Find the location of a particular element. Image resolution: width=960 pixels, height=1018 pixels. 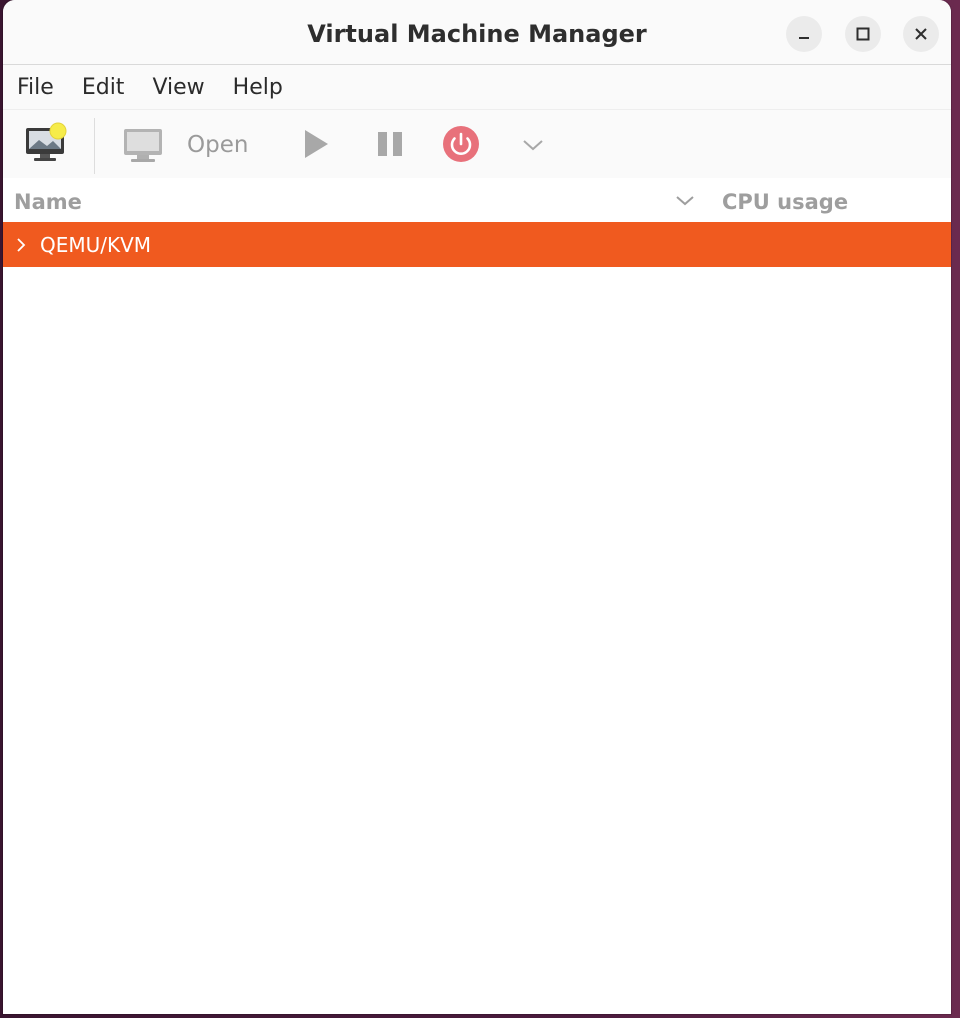

toolbar: Open is located at coordinates (477, 144).